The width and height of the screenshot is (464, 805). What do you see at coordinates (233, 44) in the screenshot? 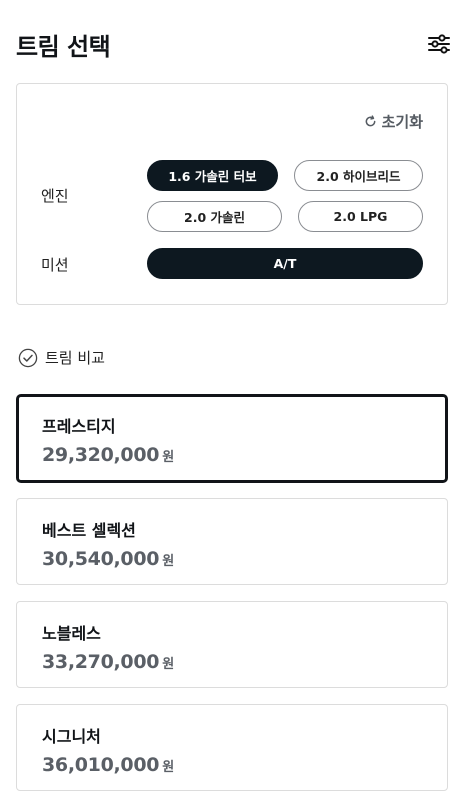
I see `page-header: 트림 선택` at bounding box center [233, 44].